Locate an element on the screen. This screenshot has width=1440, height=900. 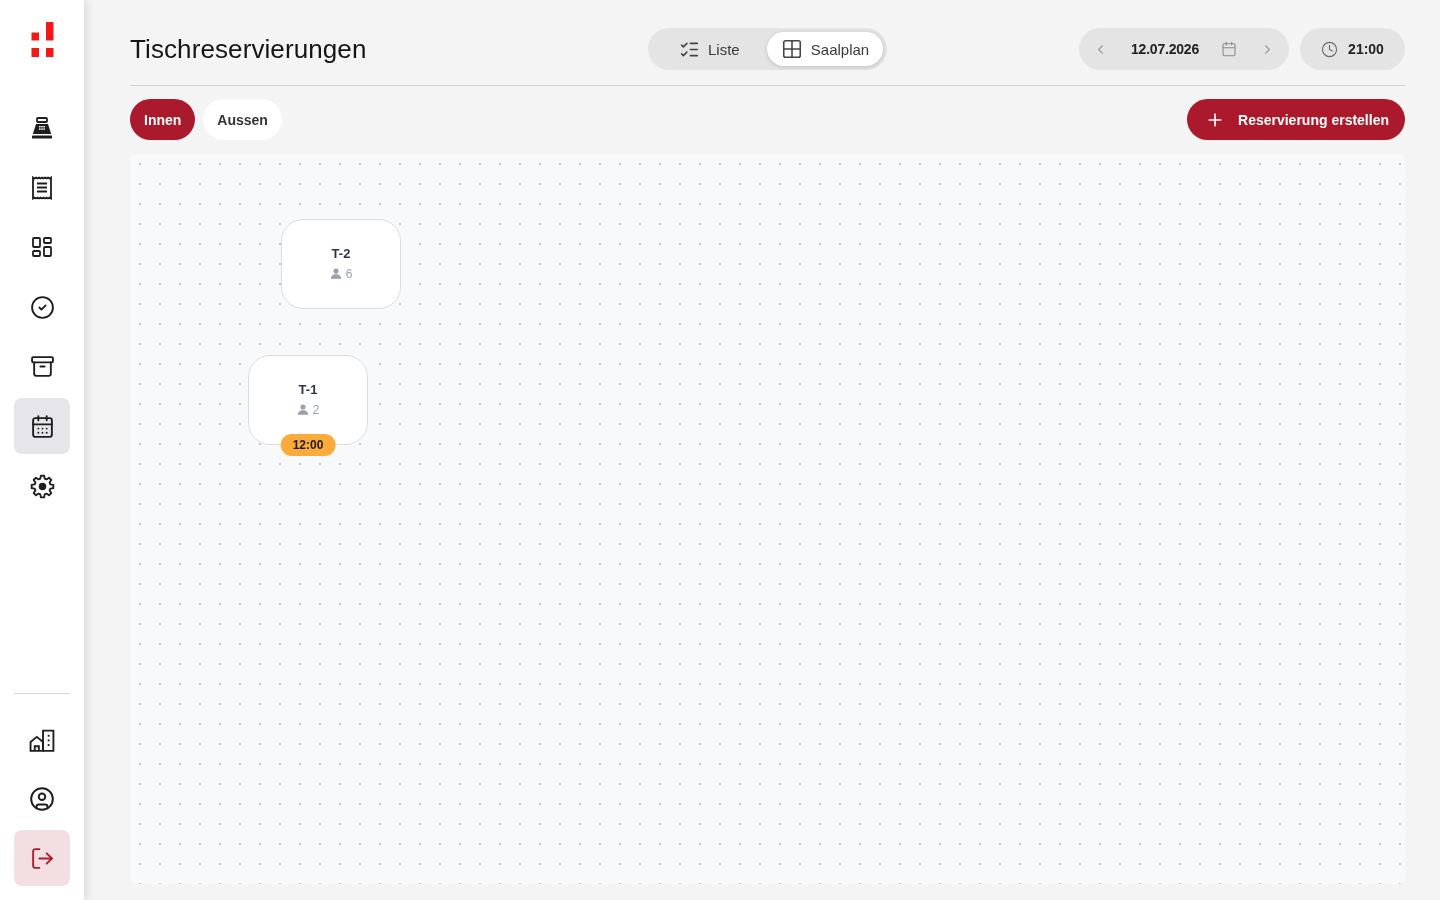
table-name: T-1 is located at coordinates (308, 389).